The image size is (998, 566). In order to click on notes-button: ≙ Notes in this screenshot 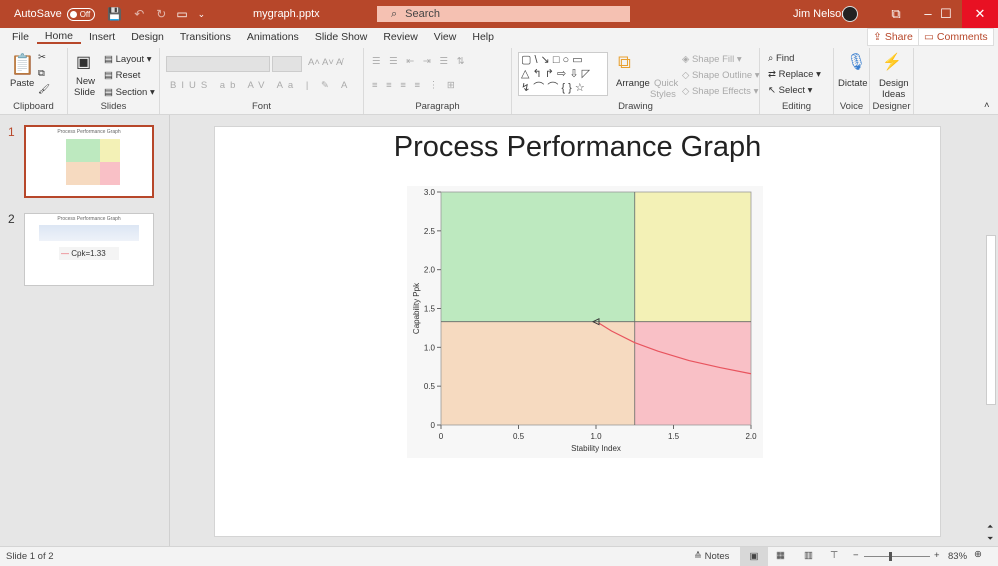, I will do `click(711, 556)`.